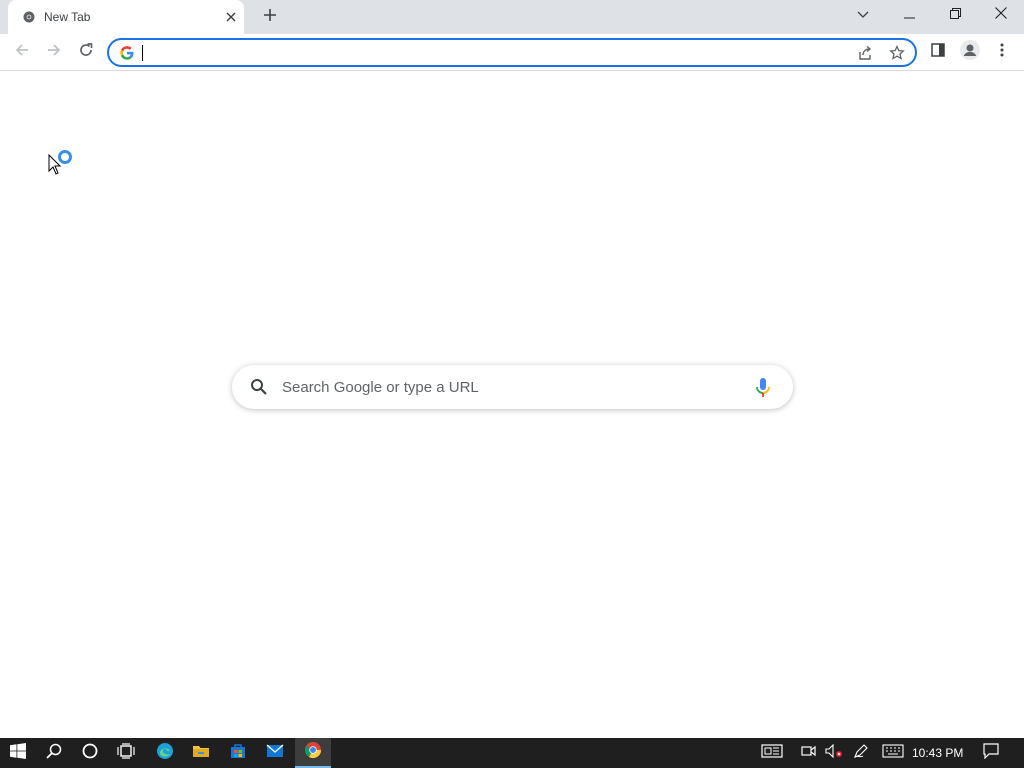 This screenshot has height=768, width=1024. I want to click on side-panel-button, so click(938, 52).